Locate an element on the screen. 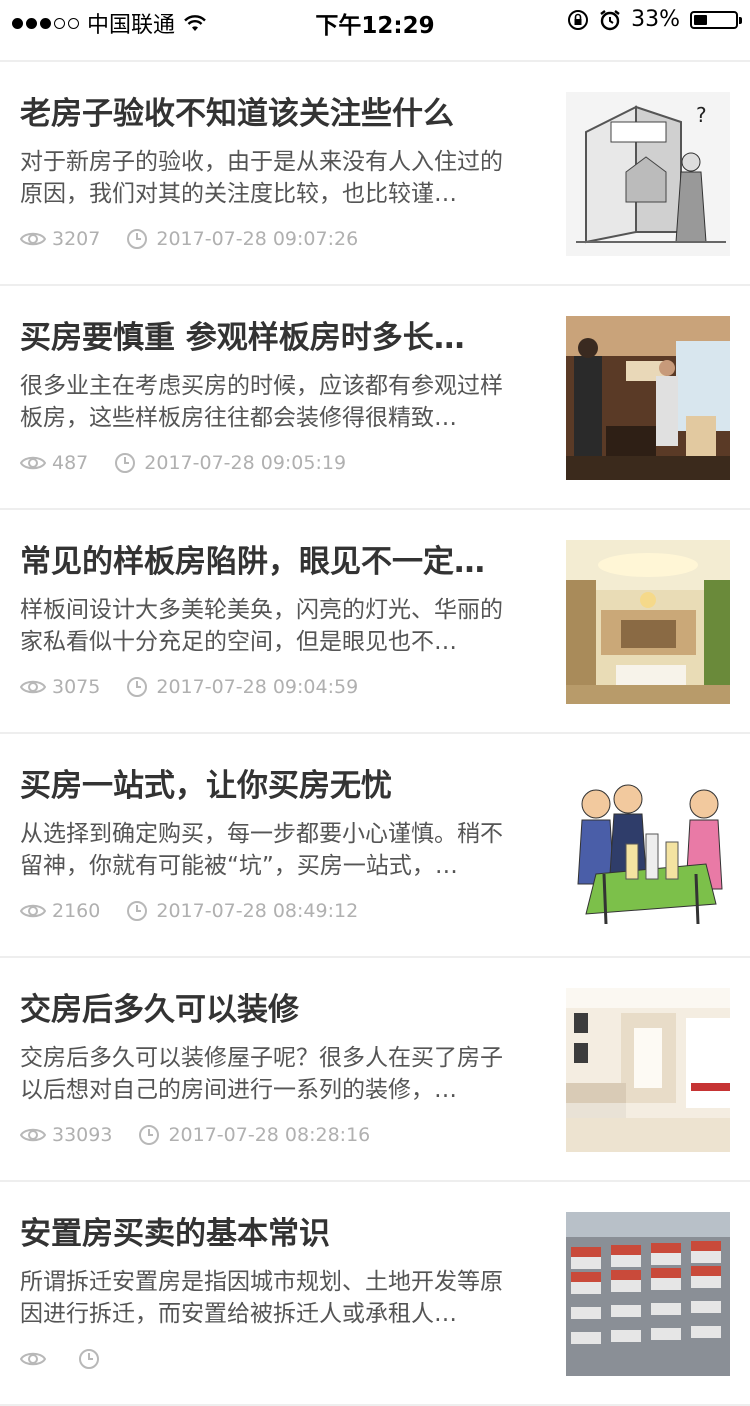 The height and width of the screenshot is (1406, 750). battery-percent: 33% is located at coordinates (655, 19).